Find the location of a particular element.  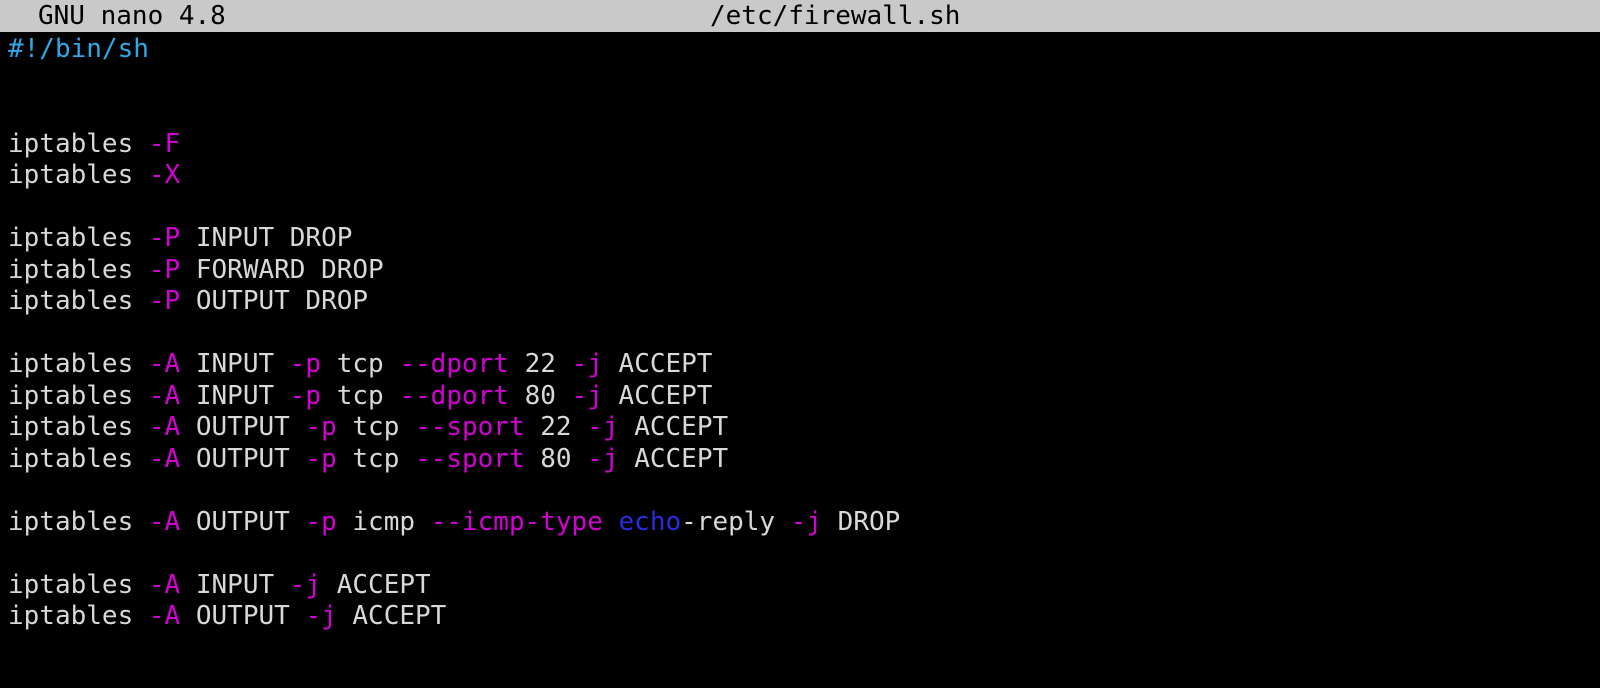

code-token-flag: -F is located at coordinates (164, 143).